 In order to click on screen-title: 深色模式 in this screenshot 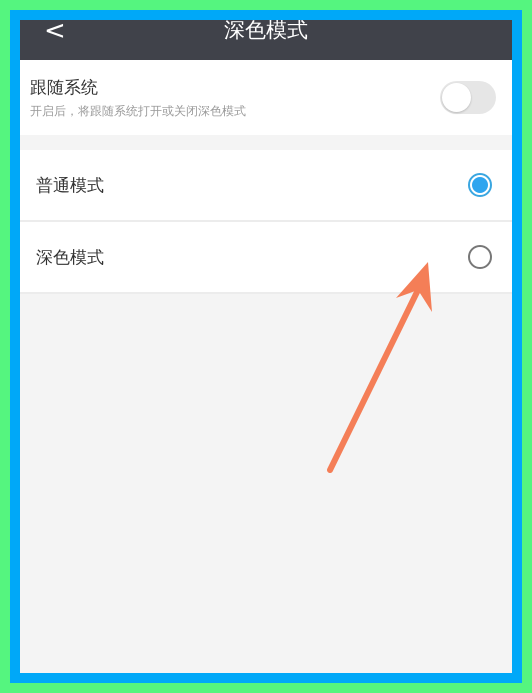, I will do `click(266, 32)`.